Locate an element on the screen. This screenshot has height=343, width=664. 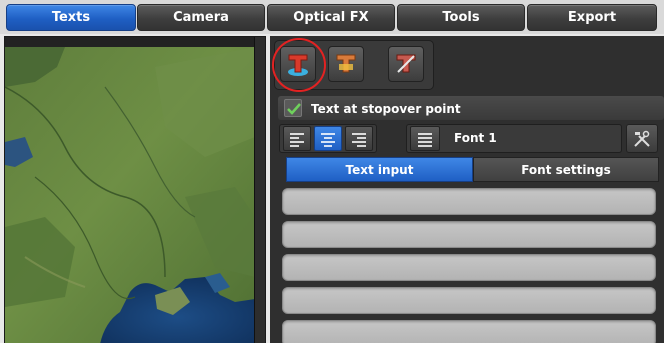
tab-text-input: Text input is located at coordinates (379, 169).